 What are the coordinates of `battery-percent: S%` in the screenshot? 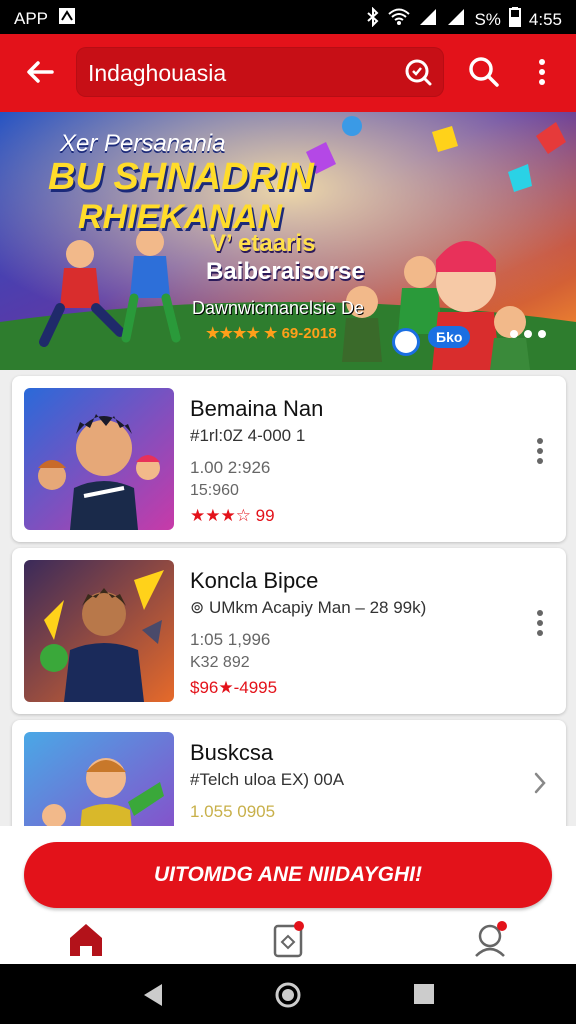 It's located at (487, 19).